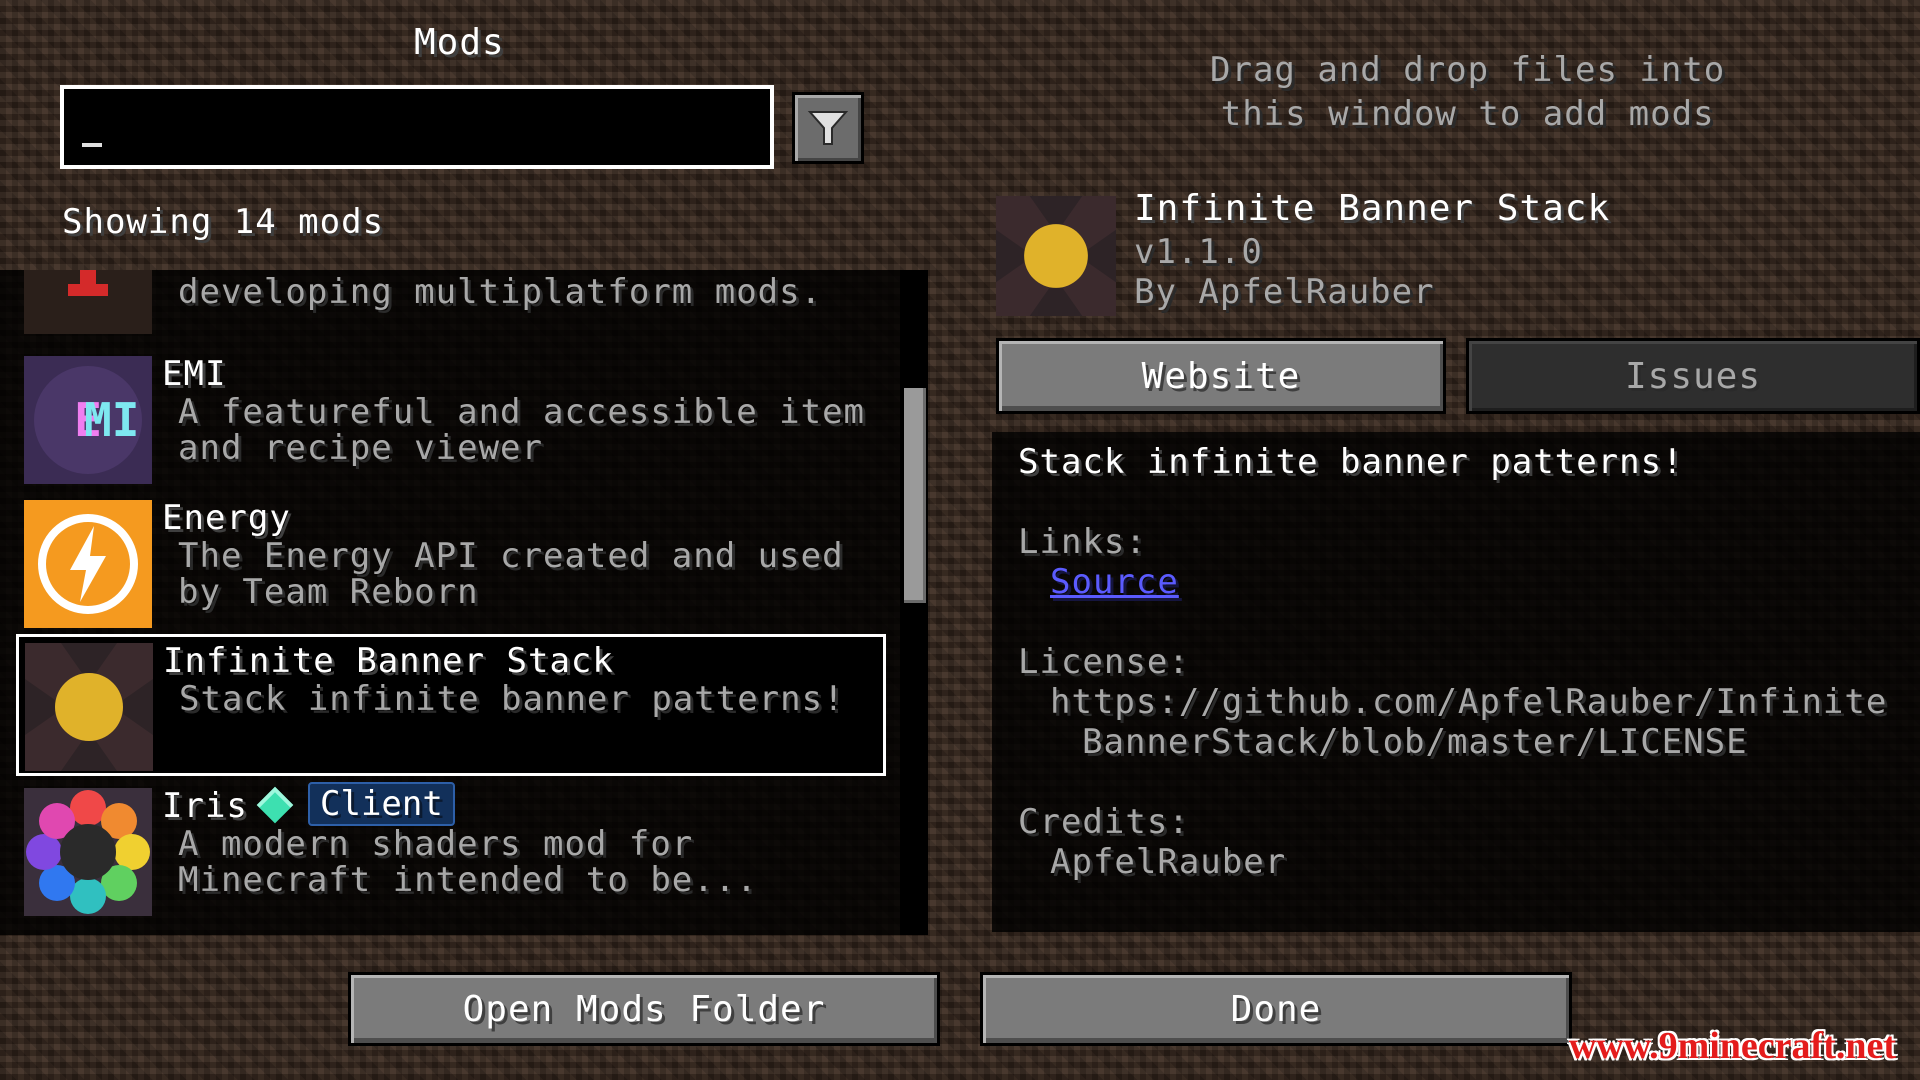 This screenshot has height=1080, width=1920. I want to click on search-input, so click(420, 128).